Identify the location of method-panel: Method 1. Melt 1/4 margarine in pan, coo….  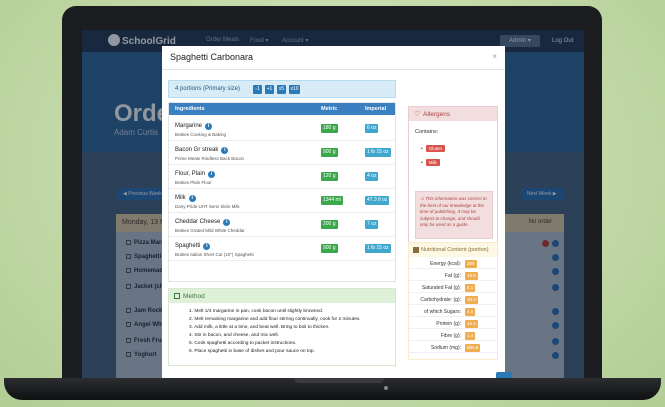
(282, 327).